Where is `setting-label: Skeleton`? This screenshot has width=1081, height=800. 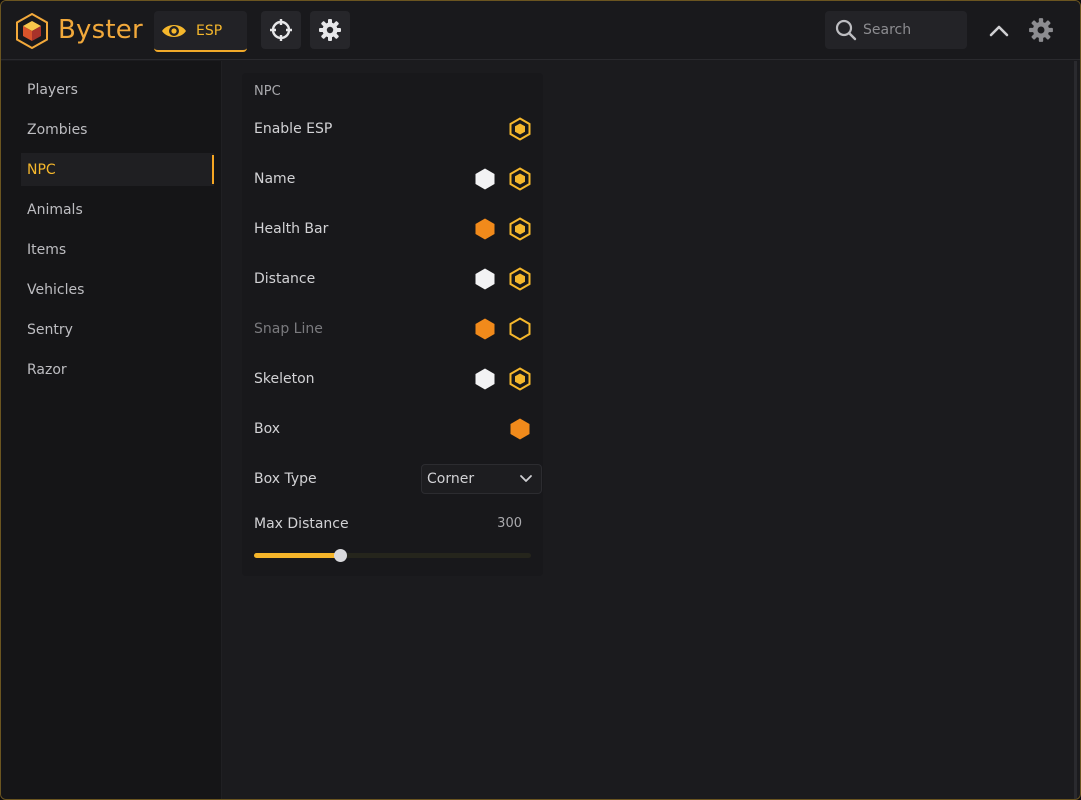
setting-label: Skeleton is located at coordinates (284, 379).